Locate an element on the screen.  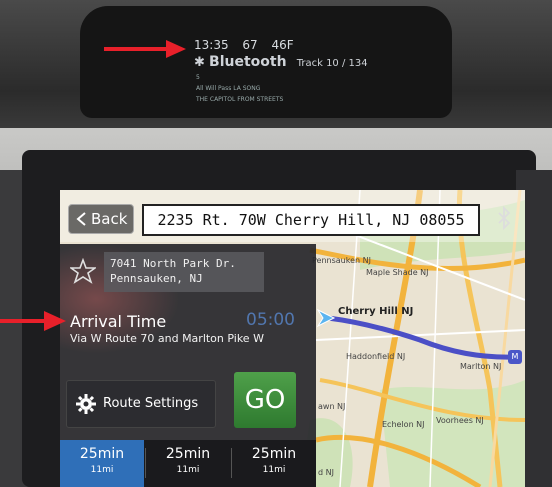
back-button: Back is located at coordinates (101, 219).